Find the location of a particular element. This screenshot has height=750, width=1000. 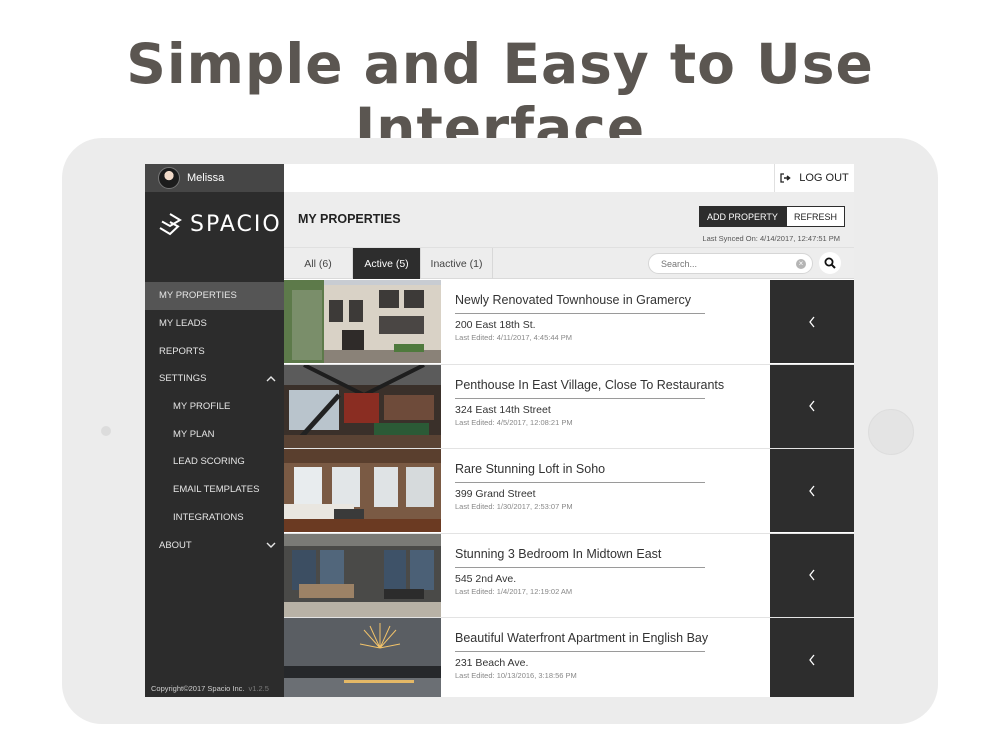

logout-icon is located at coordinates (785, 178).